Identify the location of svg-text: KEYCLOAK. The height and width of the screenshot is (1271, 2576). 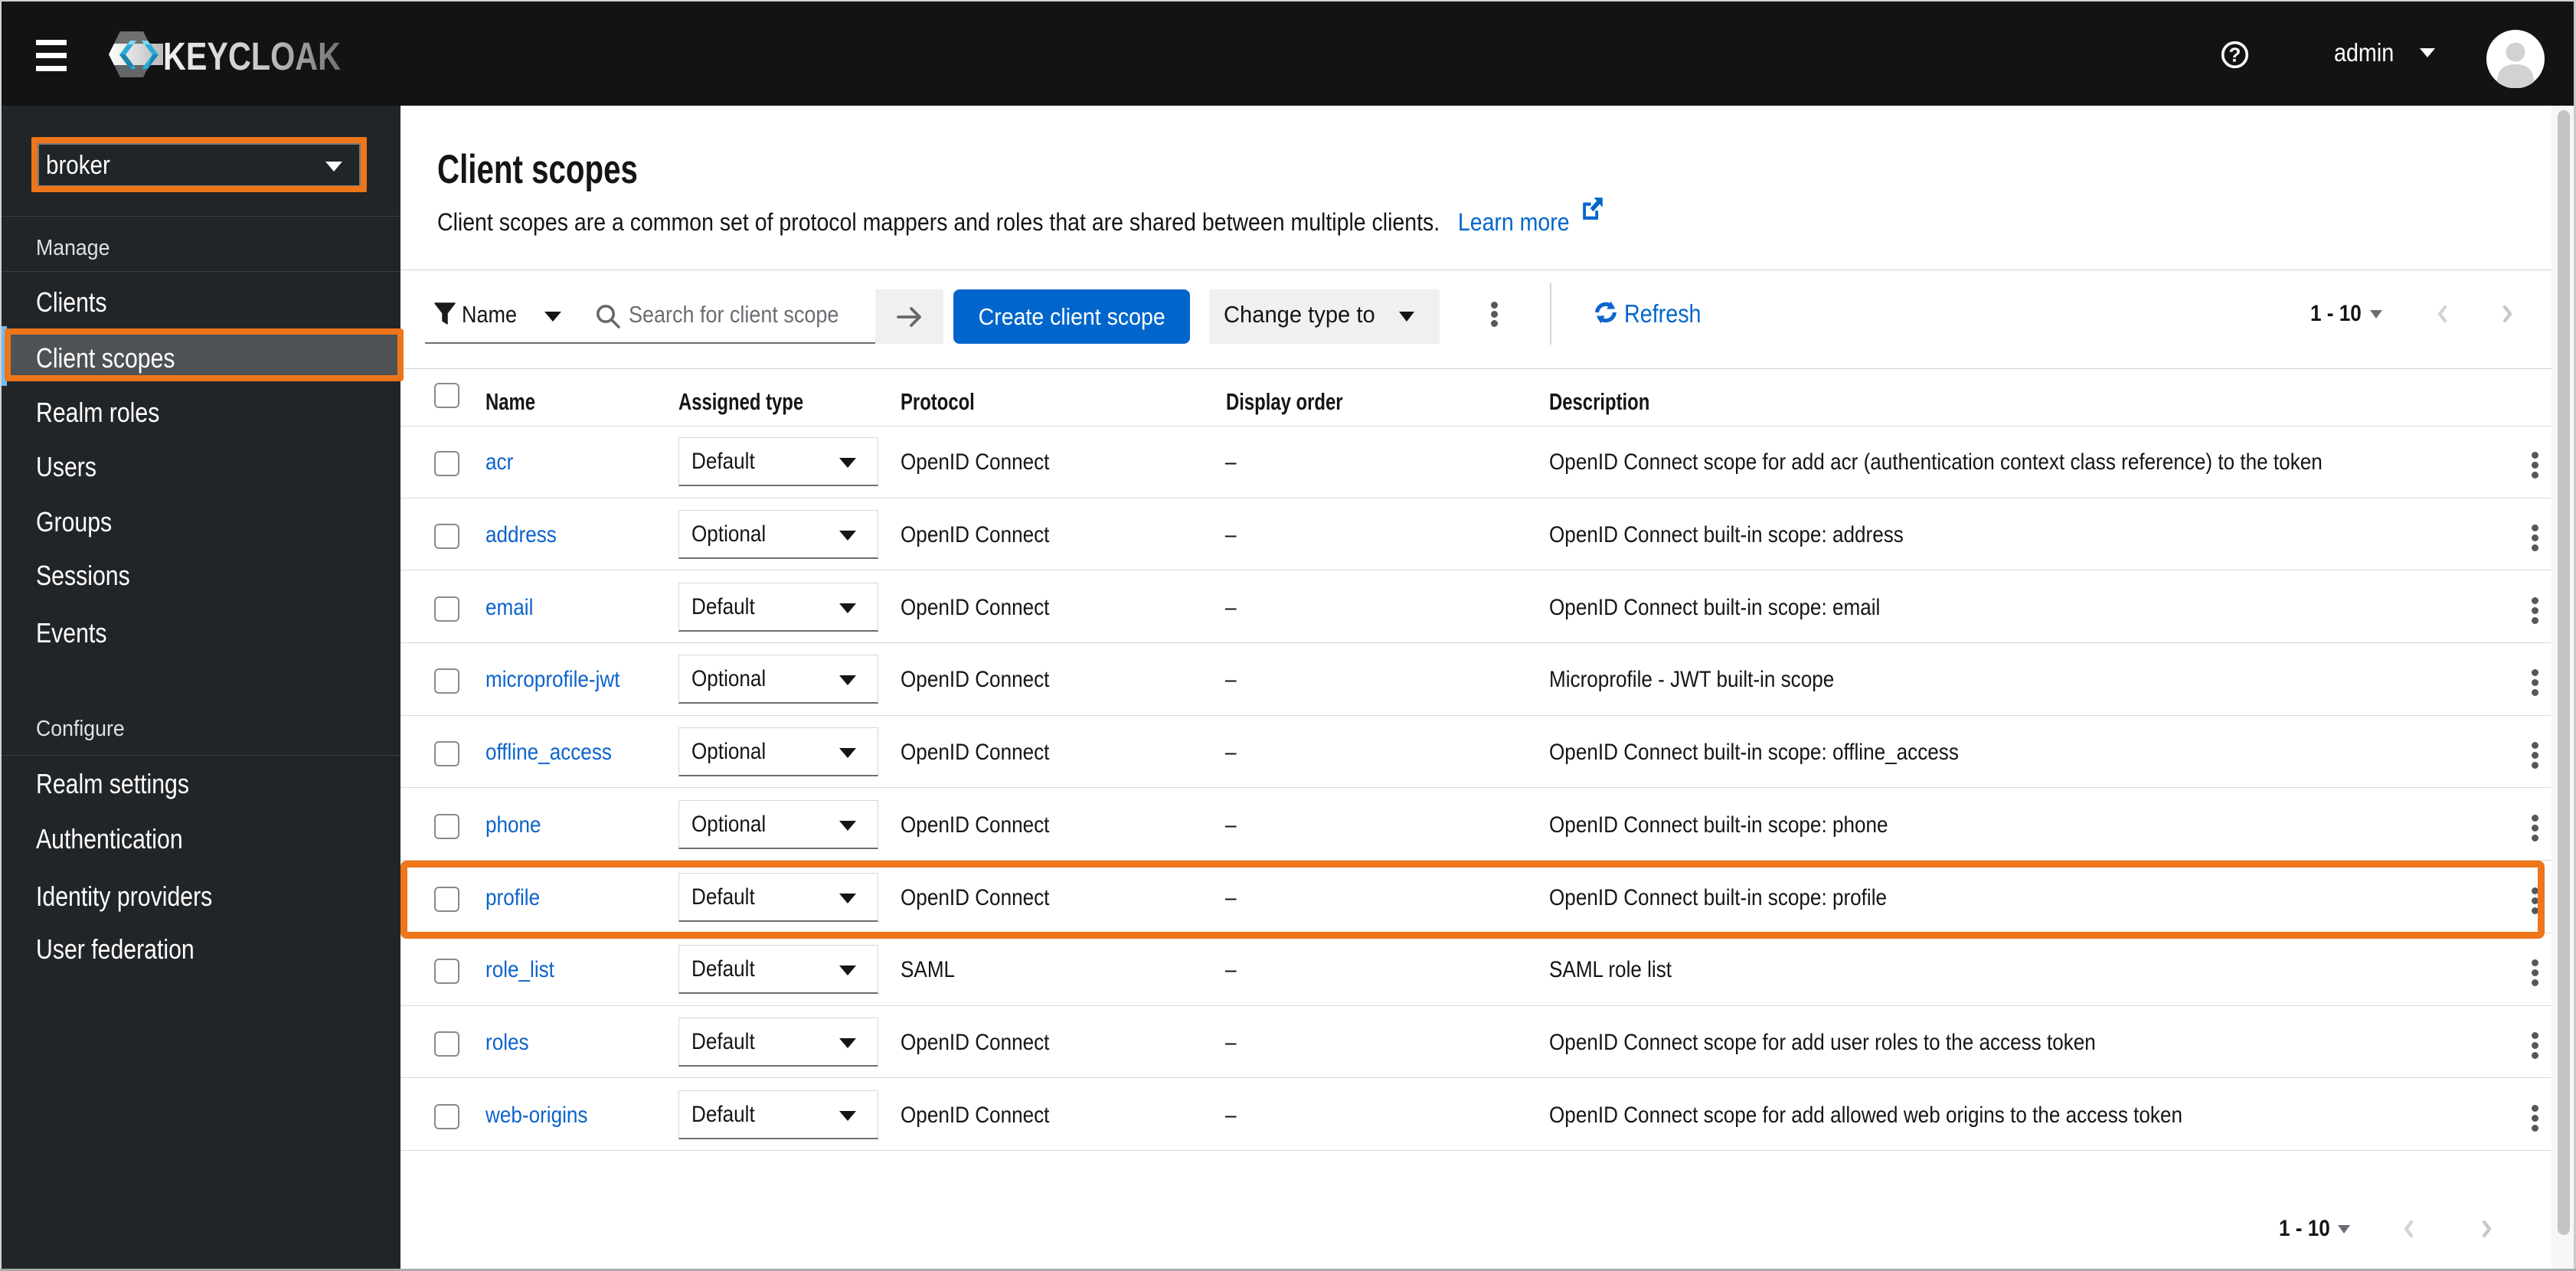
(252, 56).